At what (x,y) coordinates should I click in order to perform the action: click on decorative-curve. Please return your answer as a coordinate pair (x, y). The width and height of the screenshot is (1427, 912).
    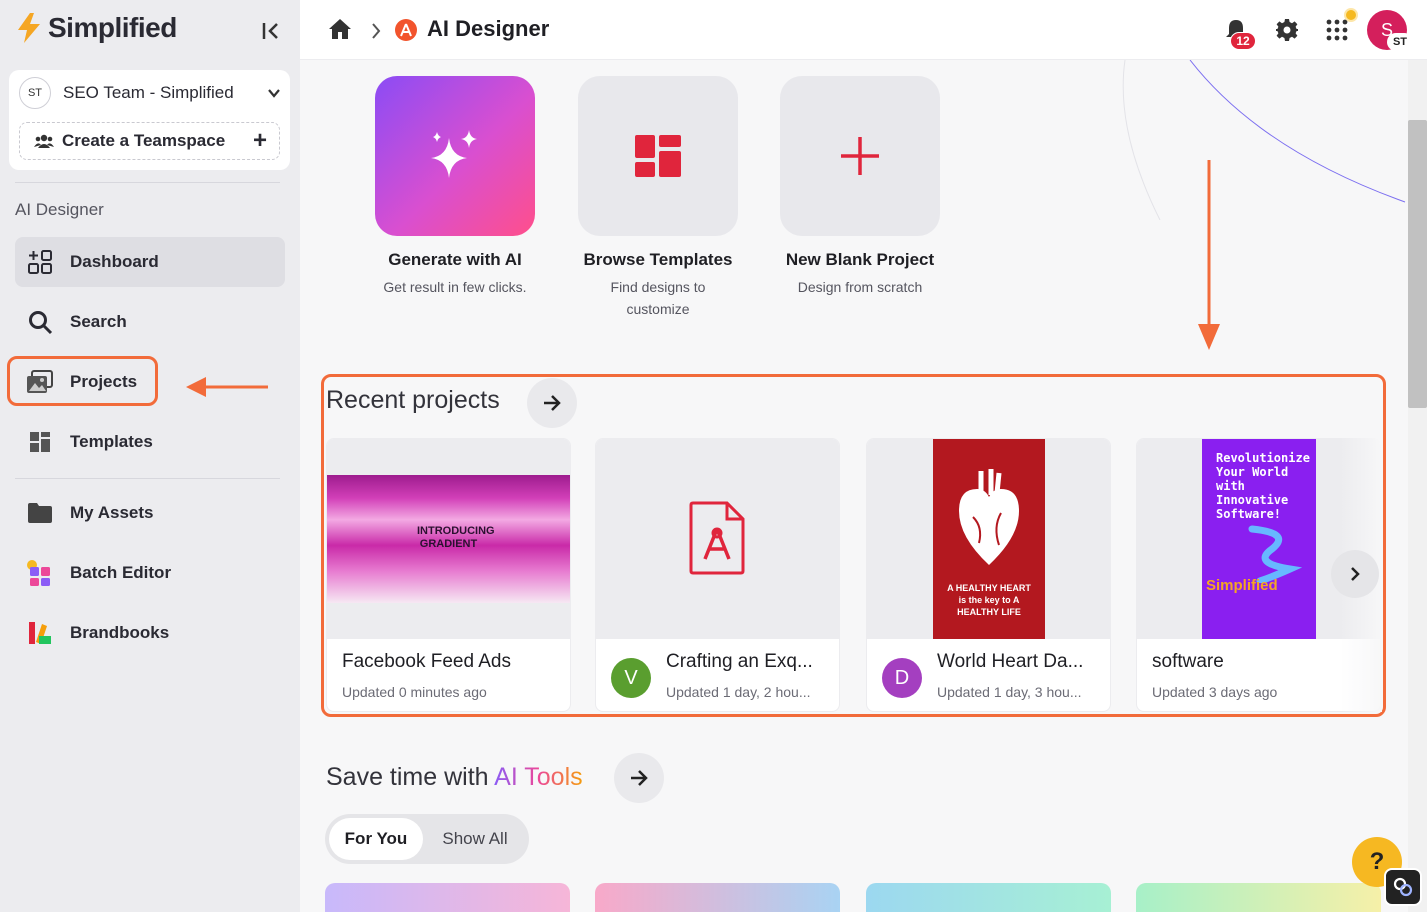
    Looking at the image, I should click on (1264, 140).